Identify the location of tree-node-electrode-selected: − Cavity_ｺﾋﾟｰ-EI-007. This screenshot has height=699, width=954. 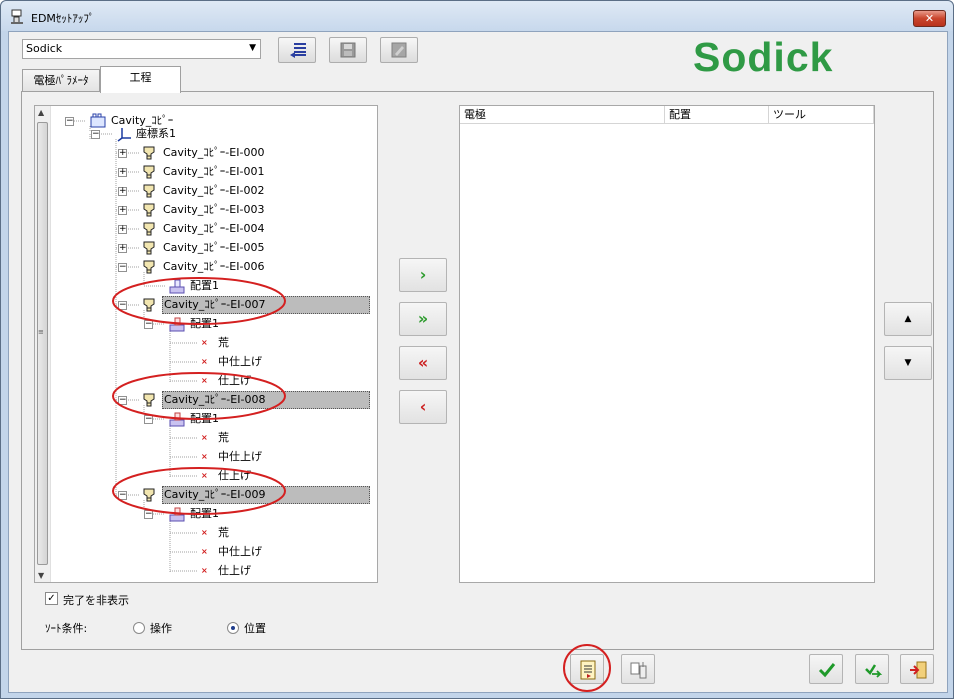
(205, 305).